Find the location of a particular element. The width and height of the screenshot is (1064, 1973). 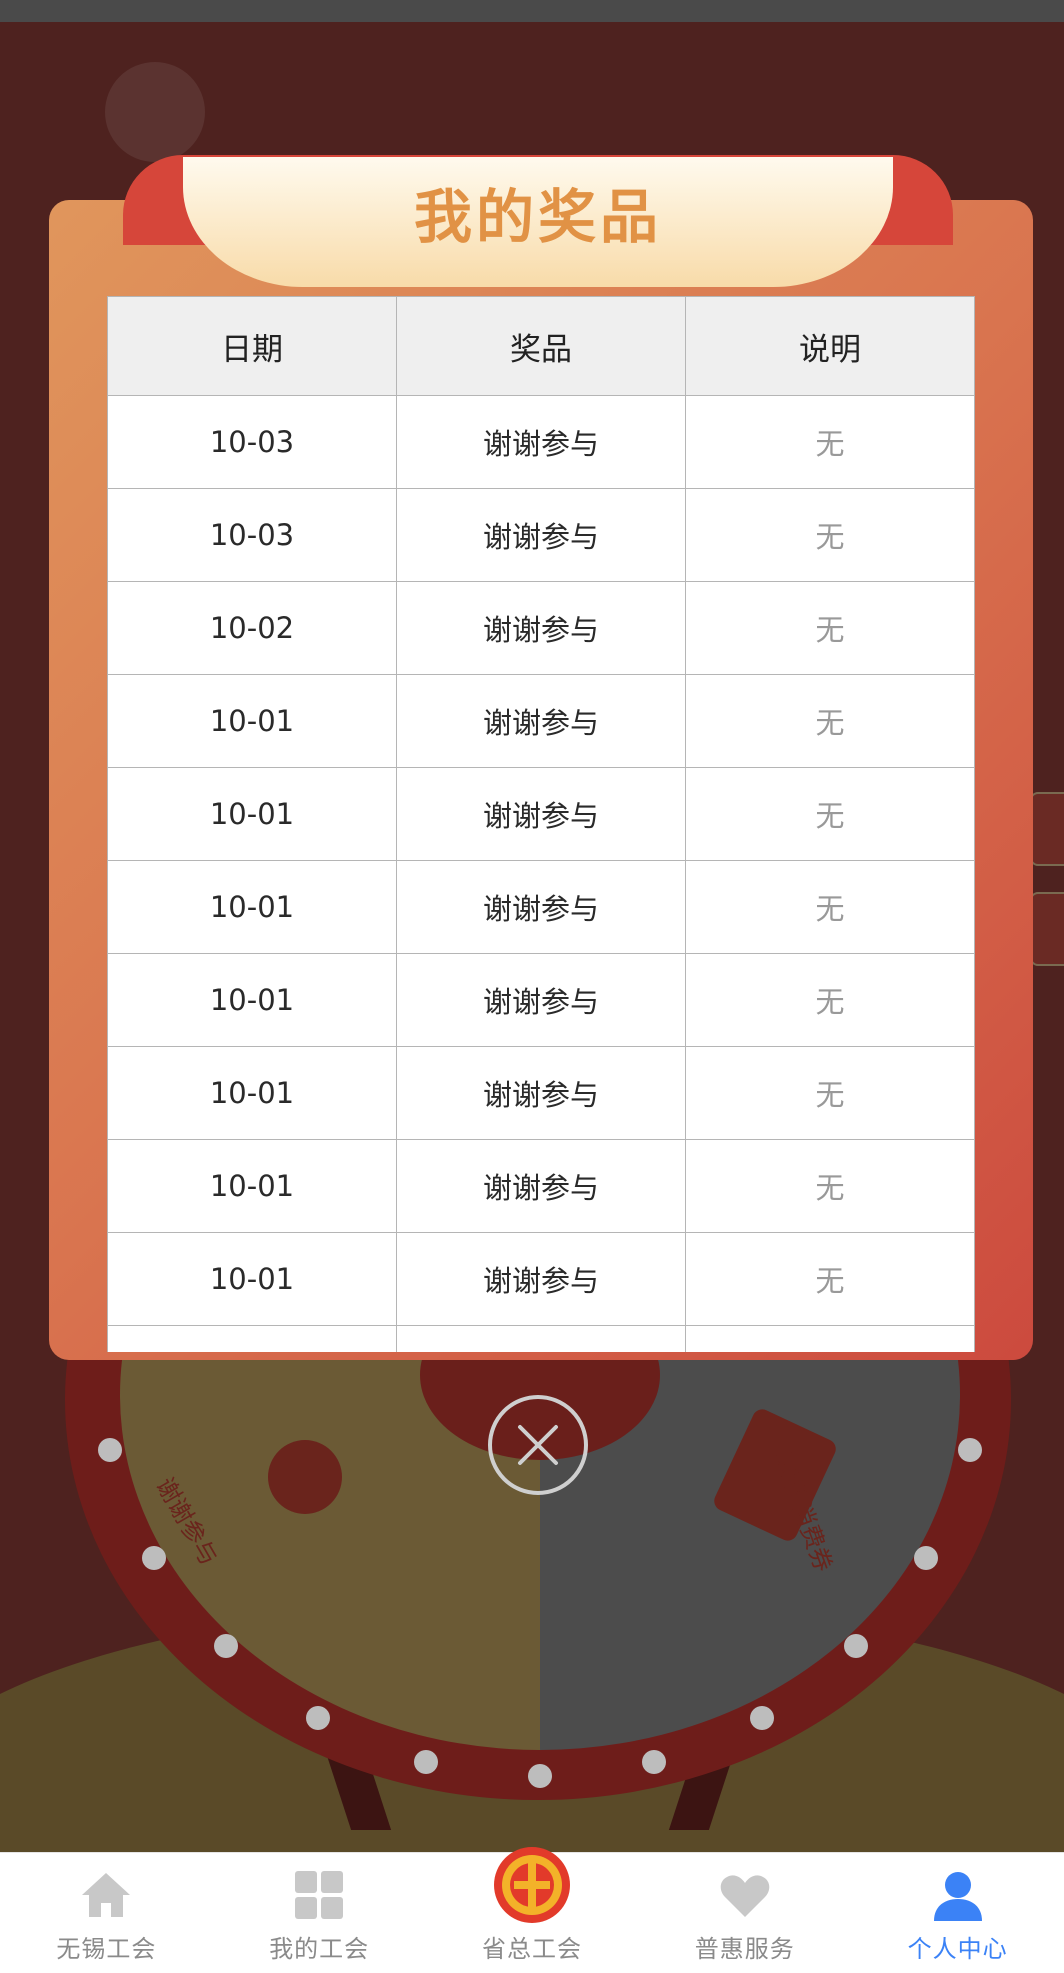

union-emblem-icon is located at coordinates (531, 1885).